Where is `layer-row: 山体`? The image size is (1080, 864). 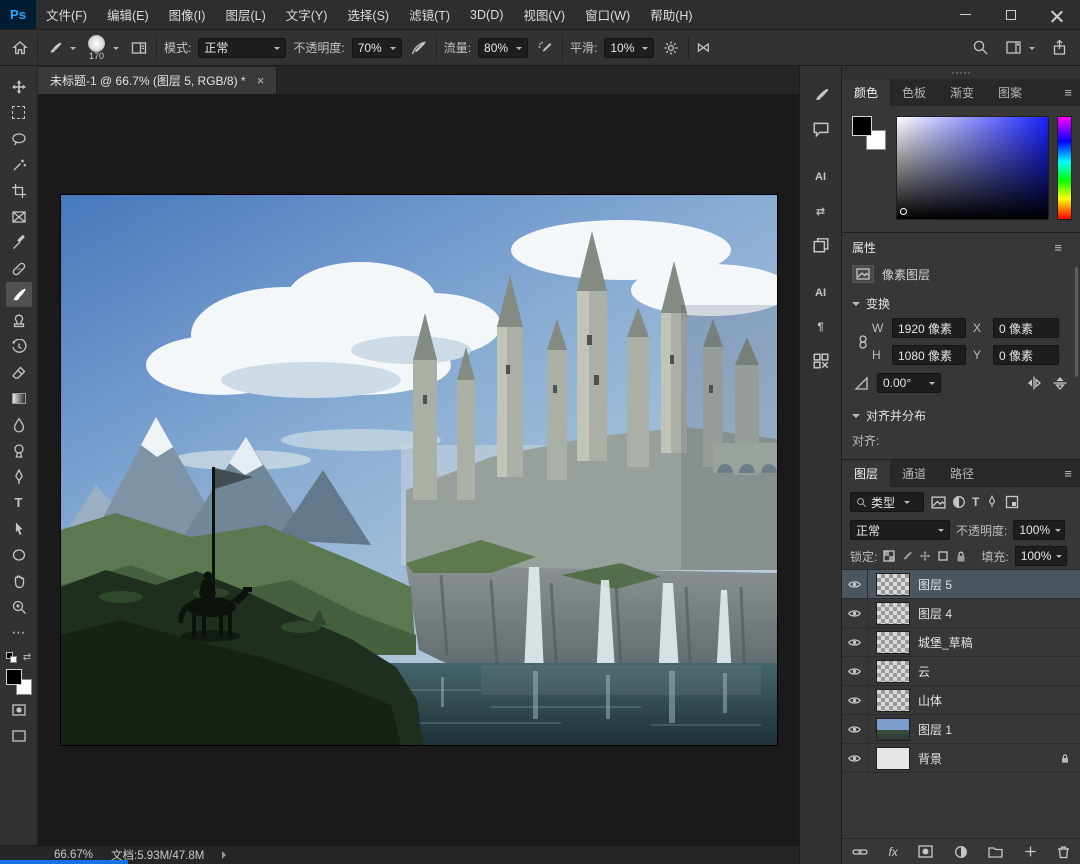 layer-row: 山体 is located at coordinates (961, 700).